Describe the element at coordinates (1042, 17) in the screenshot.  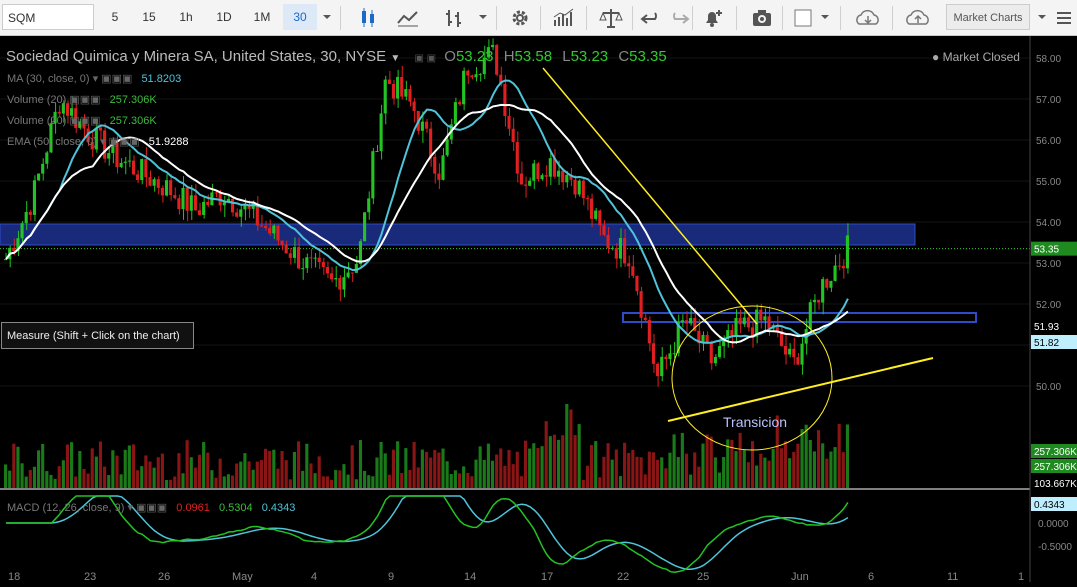
I see `market-charts-dropdown-icon` at that location.